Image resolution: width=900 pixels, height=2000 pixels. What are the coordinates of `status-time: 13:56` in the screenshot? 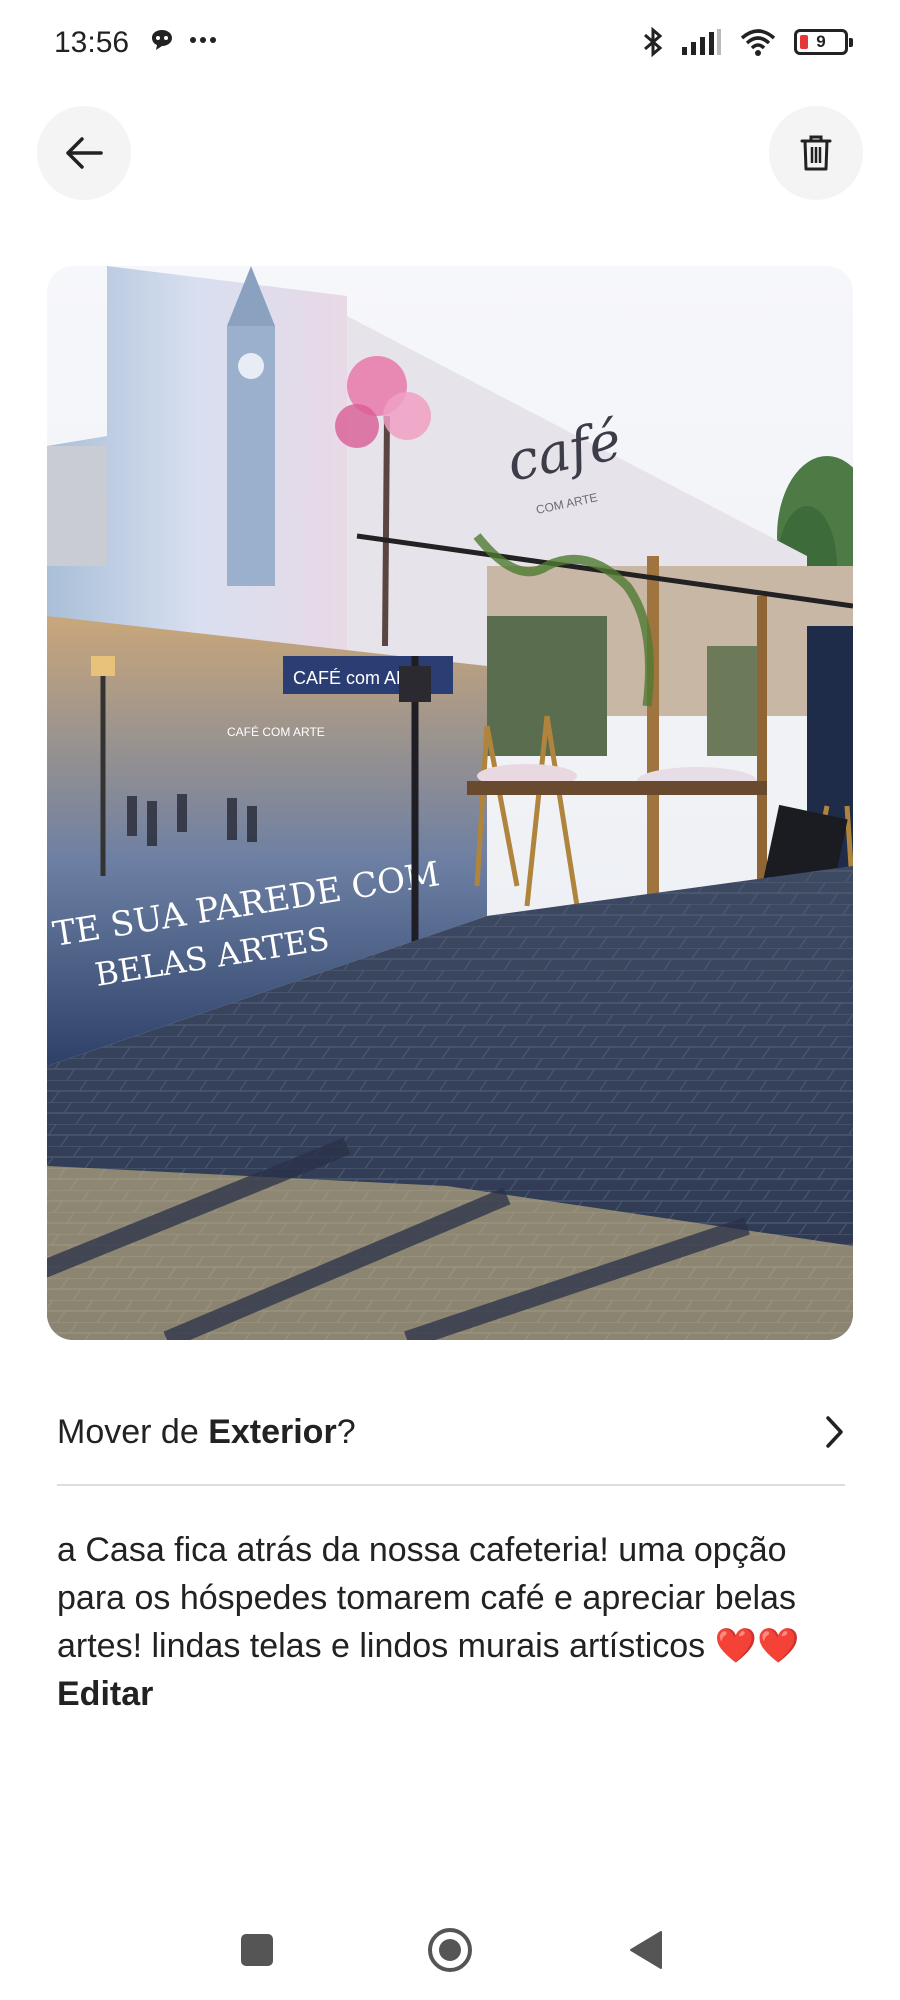 It's located at (92, 42).